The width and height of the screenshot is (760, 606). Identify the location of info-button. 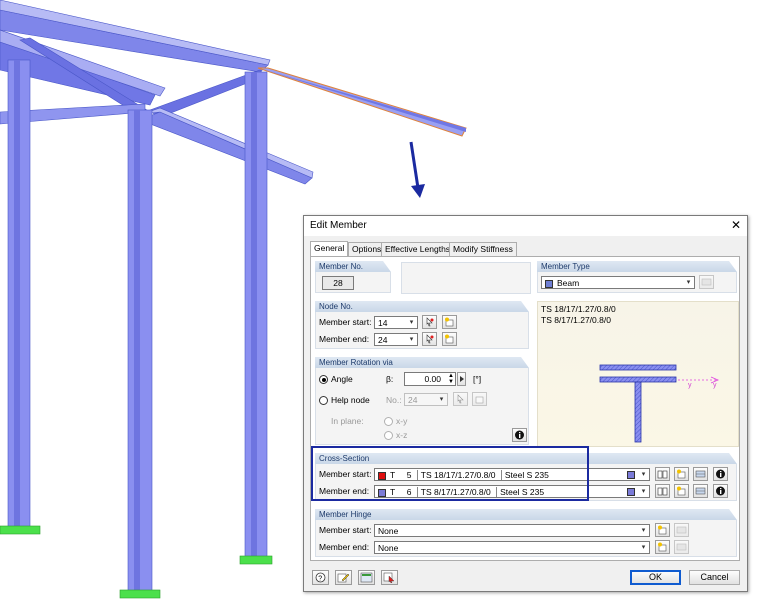
(519, 435).